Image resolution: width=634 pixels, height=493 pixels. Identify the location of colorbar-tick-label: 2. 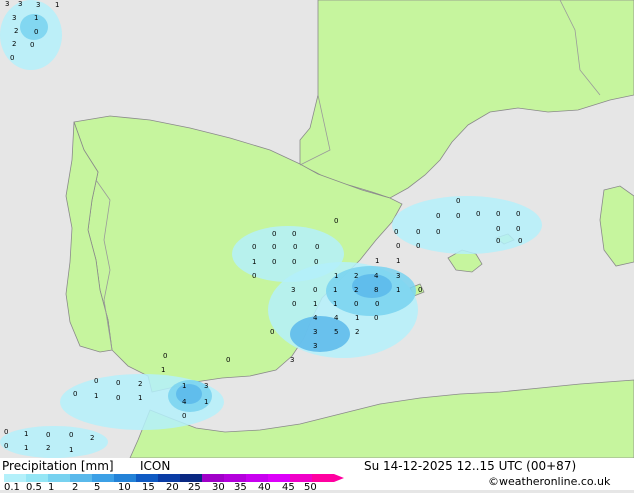
(75, 487).